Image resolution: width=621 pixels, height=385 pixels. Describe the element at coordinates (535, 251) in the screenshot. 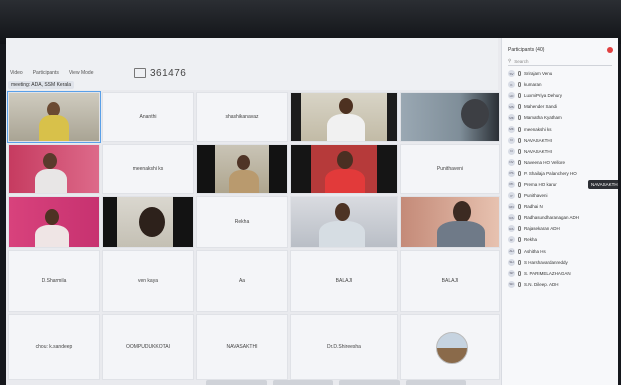

I see `participant-name: Ashitha Hs` at that location.